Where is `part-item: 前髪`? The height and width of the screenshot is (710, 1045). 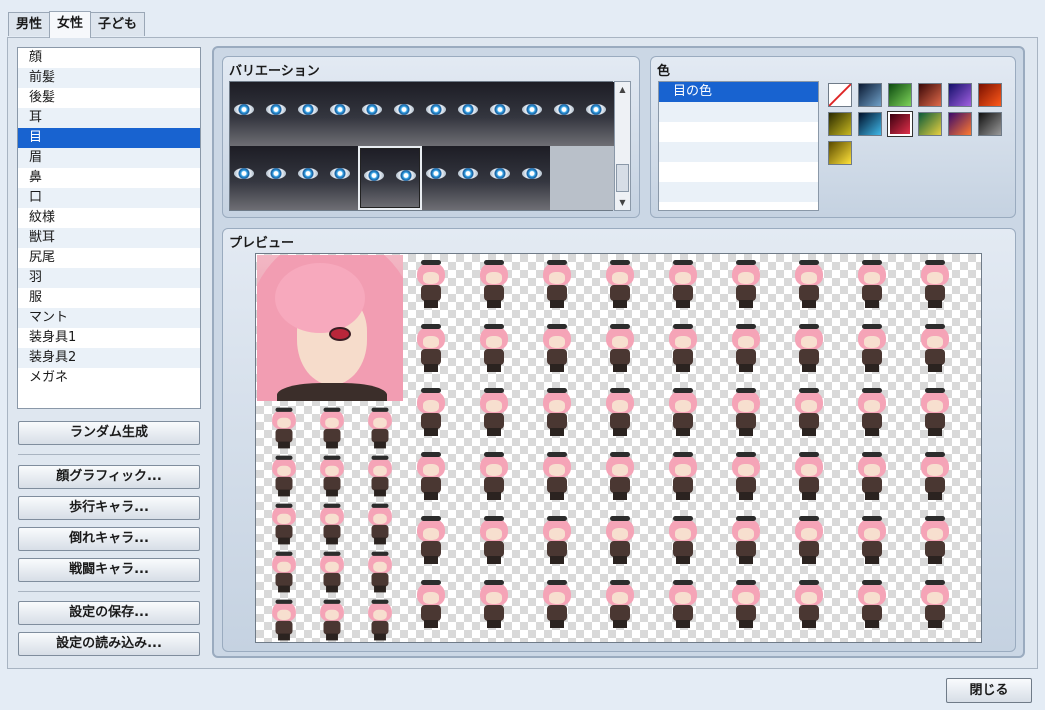
part-item: 前髪 is located at coordinates (109, 78).